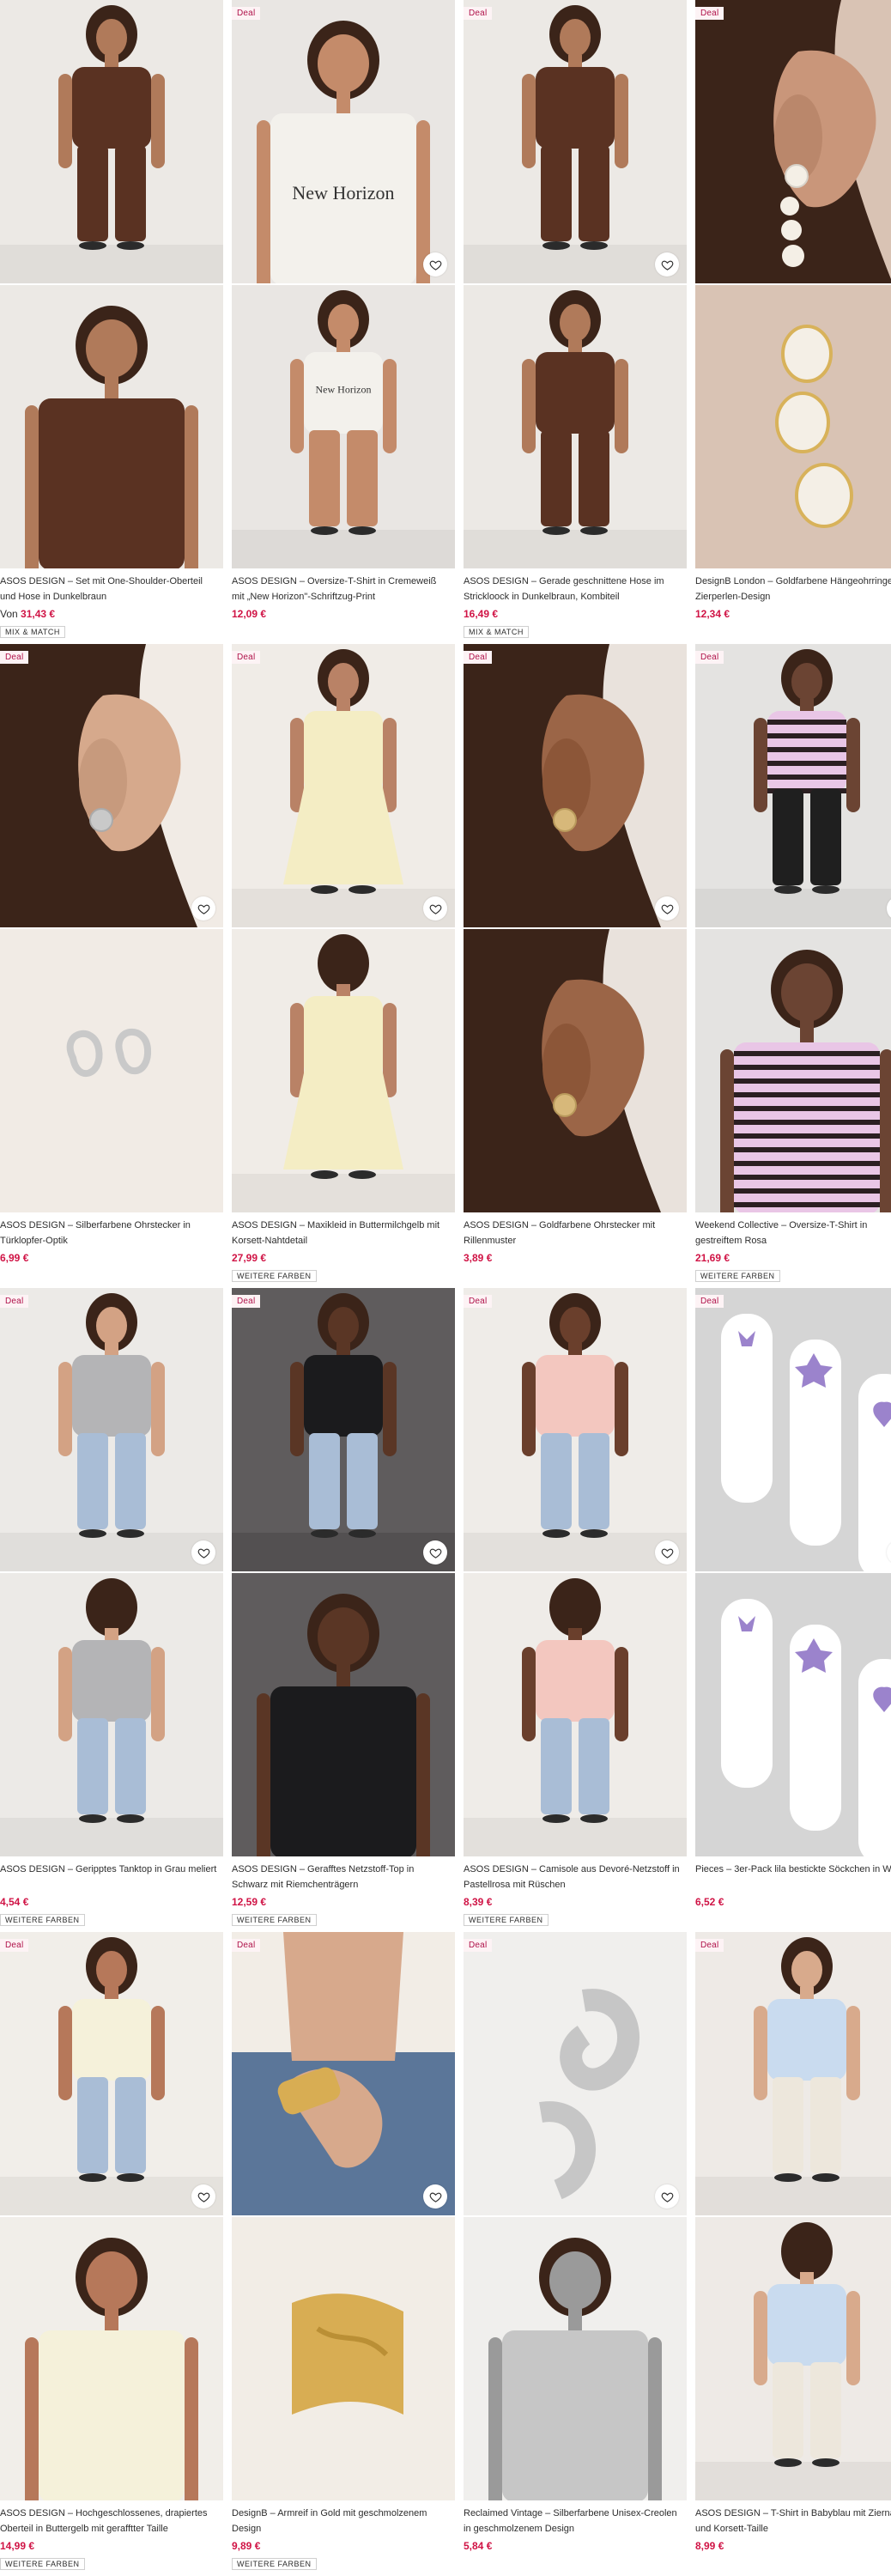 This screenshot has height=2576, width=891. Describe the element at coordinates (479, 2546) in the screenshot. I see `price-value: 5,84 €` at that location.